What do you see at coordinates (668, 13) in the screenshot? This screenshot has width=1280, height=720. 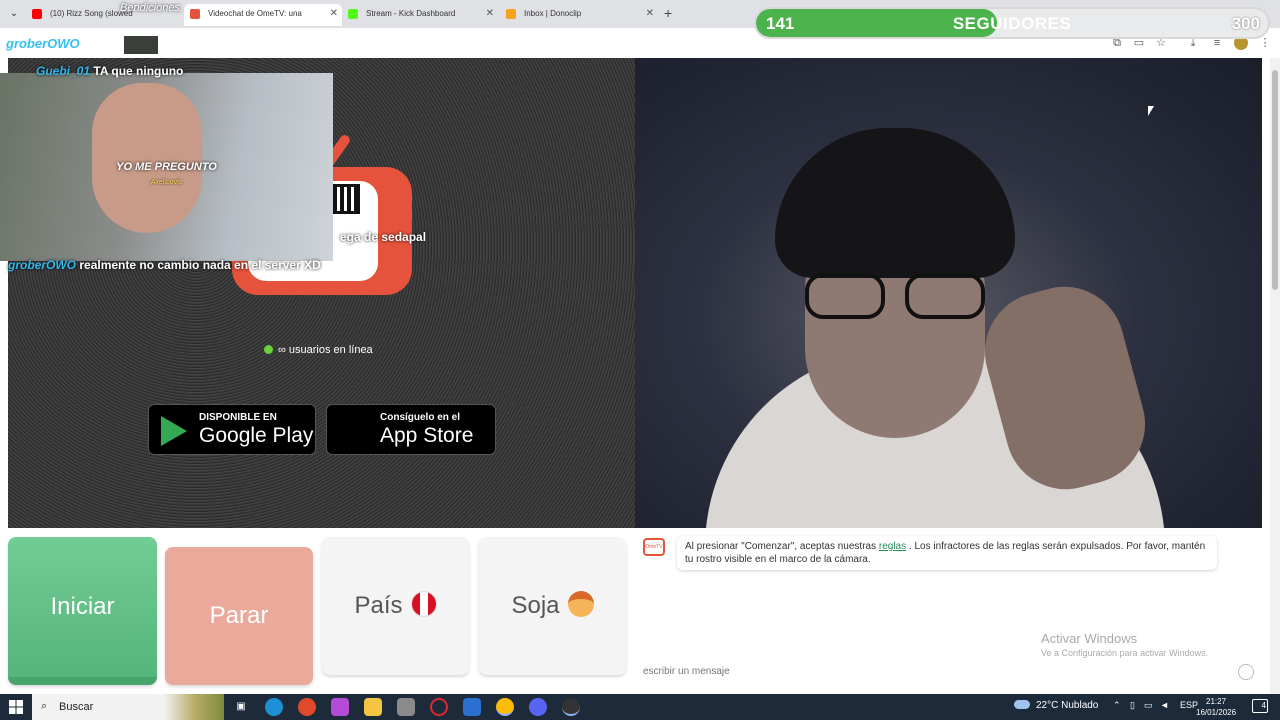 I see `new-tab-plus-icon: +` at bounding box center [668, 13].